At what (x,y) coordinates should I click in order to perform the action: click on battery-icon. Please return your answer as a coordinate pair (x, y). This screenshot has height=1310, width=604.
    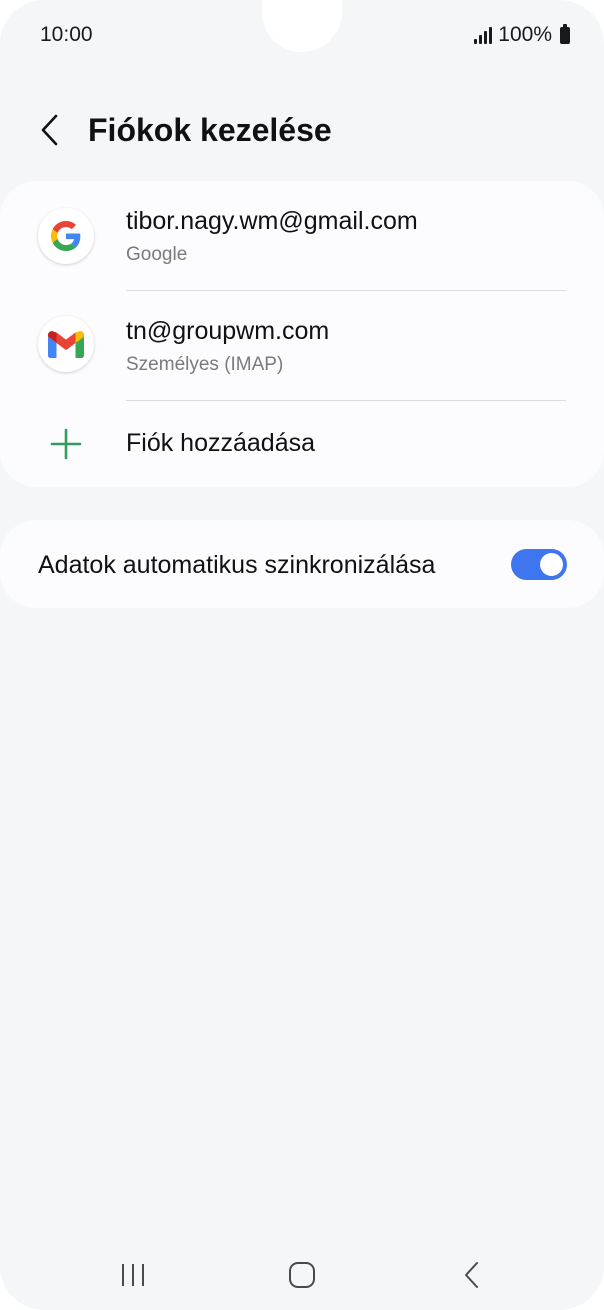
    Looking at the image, I should click on (565, 33).